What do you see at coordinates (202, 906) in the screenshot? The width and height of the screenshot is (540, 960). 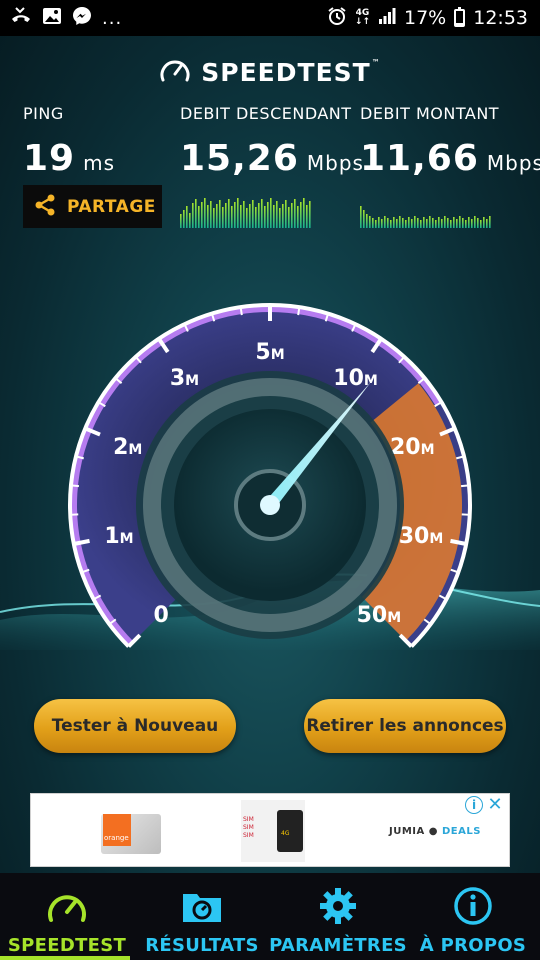 I see `results-folder-icon` at bounding box center [202, 906].